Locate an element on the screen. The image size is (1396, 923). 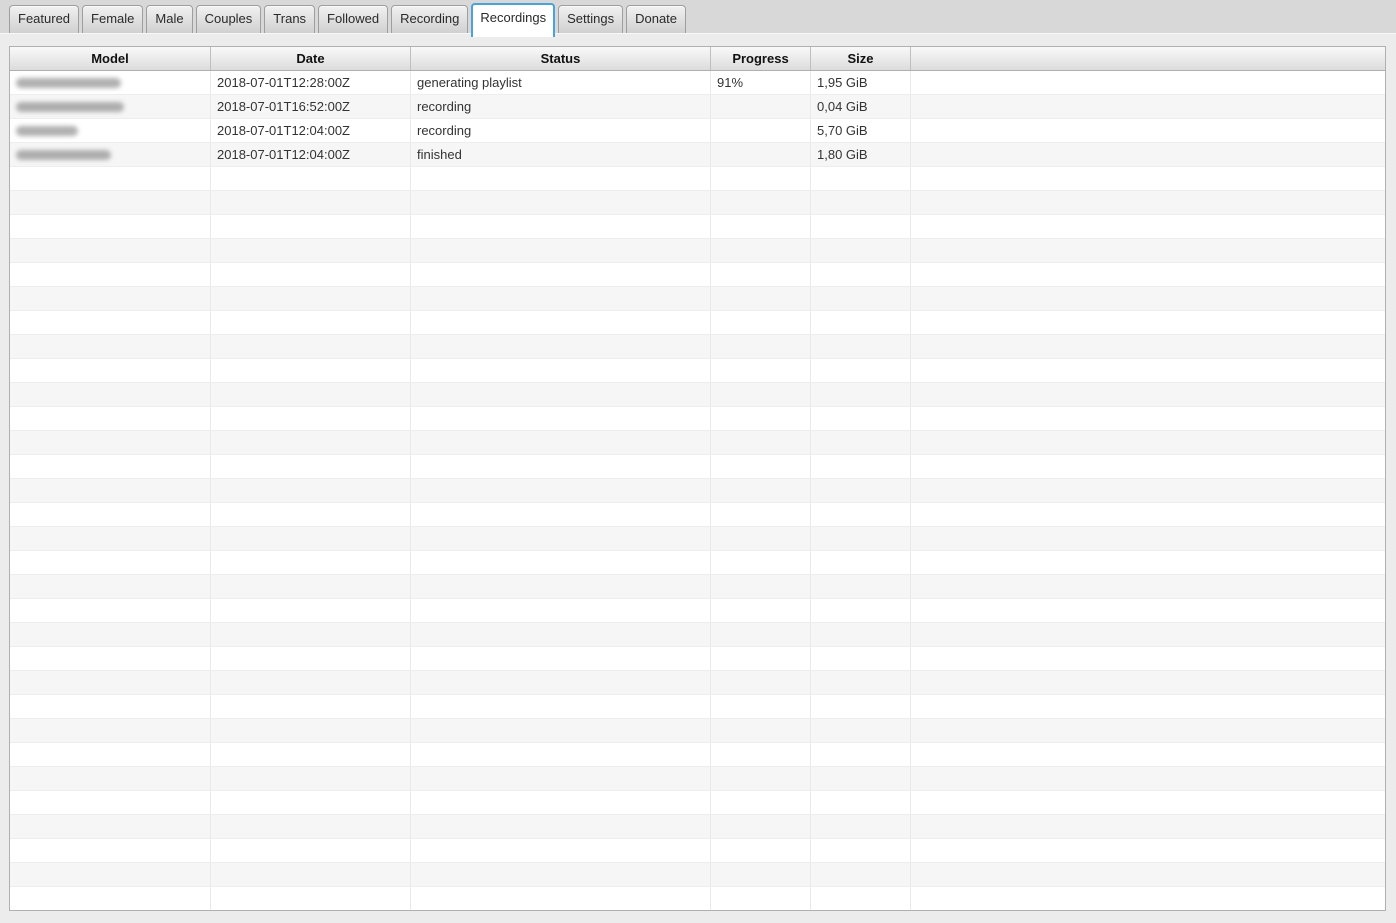
table-row: 2018-07-01T12:04:00Z recording 5,70 GiB is located at coordinates (697, 131).